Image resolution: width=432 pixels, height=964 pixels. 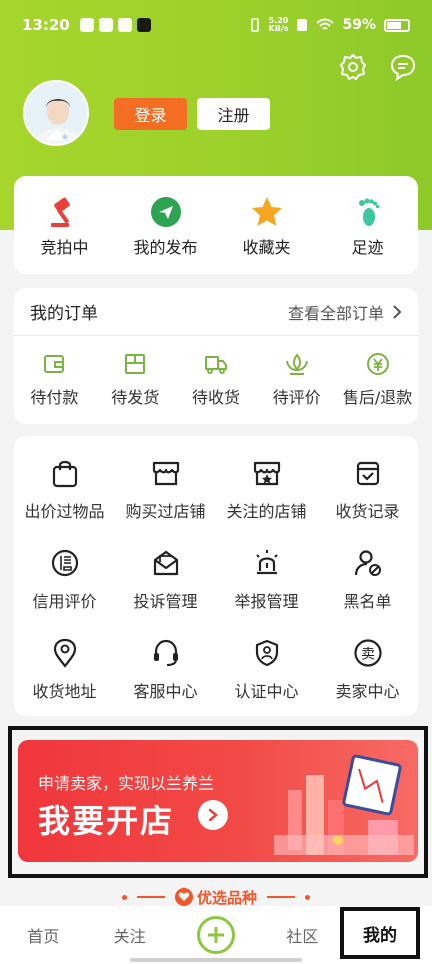 I want to click on tab-publish, so click(x=216, y=935).